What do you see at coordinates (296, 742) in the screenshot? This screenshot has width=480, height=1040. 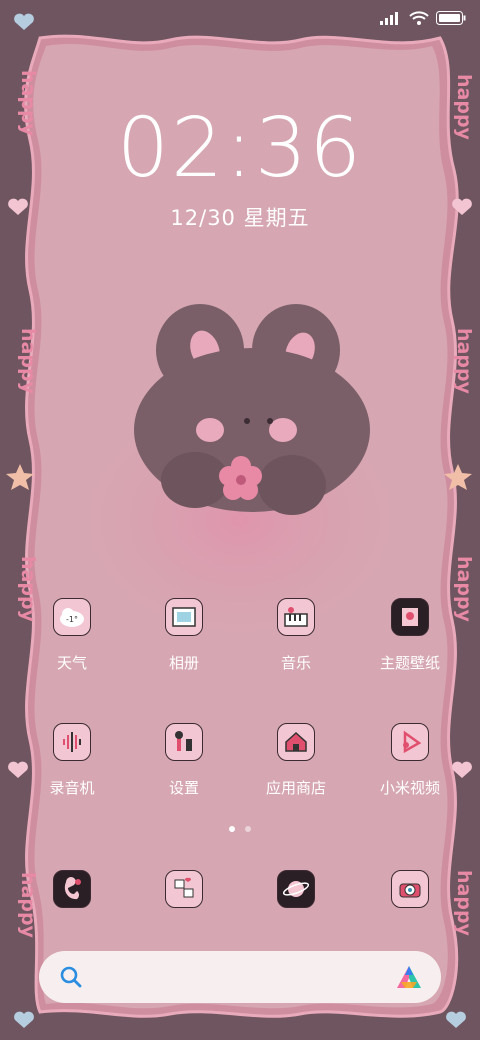 I see `app-store-icon` at bounding box center [296, 742].